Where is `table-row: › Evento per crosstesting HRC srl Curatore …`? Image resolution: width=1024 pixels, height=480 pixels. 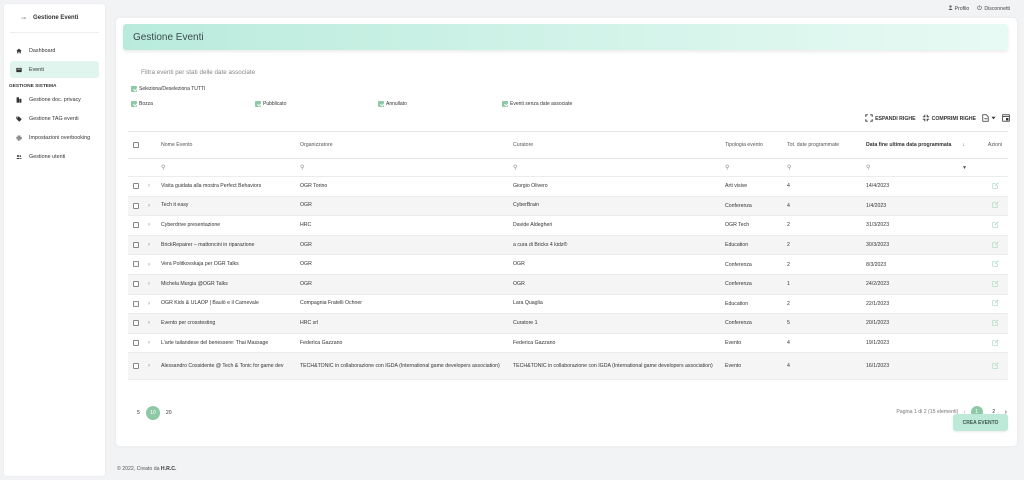
table-row: › Evento per crosstesting HRC srl Curatore … is located at coordinates (568, 324).